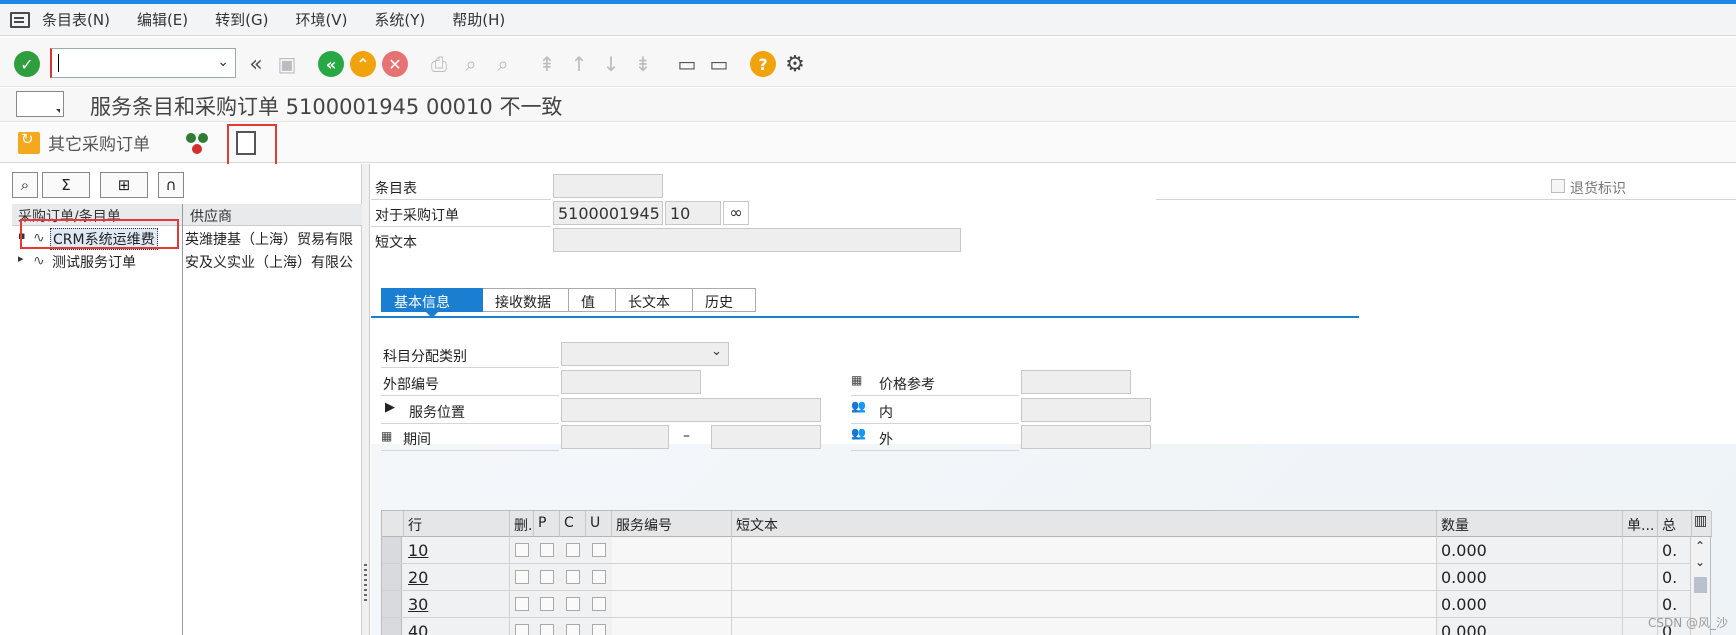 Image resolution: width=1736 pixels, height=635 pixels. Describe the element at coordinates (645, 354) in the screenshot. I see `acct-cat-select: ⌄` at that location.